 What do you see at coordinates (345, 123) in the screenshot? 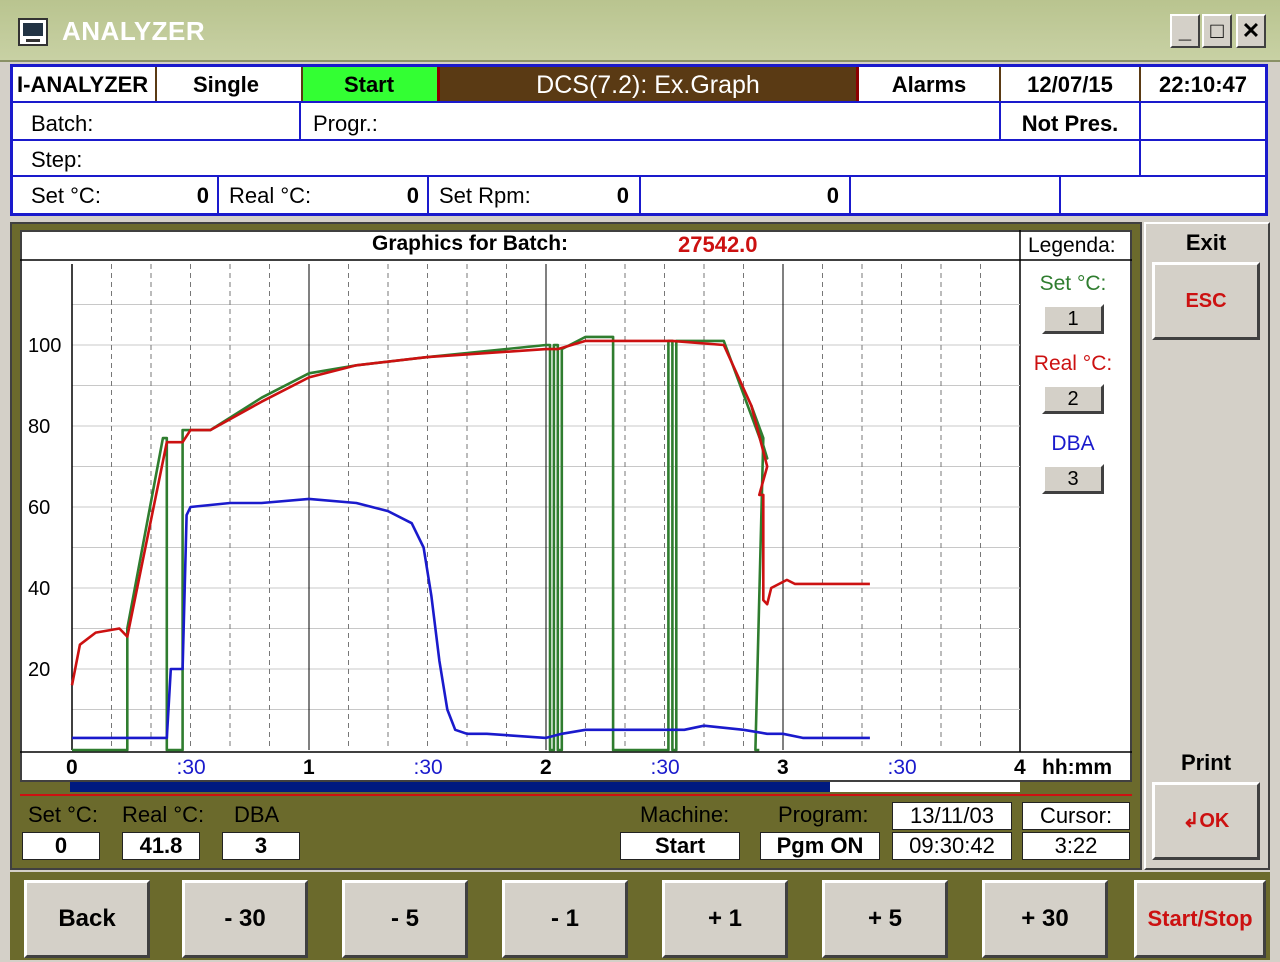
I see `program-label: Progr.:` at bounding box center [345, 123].